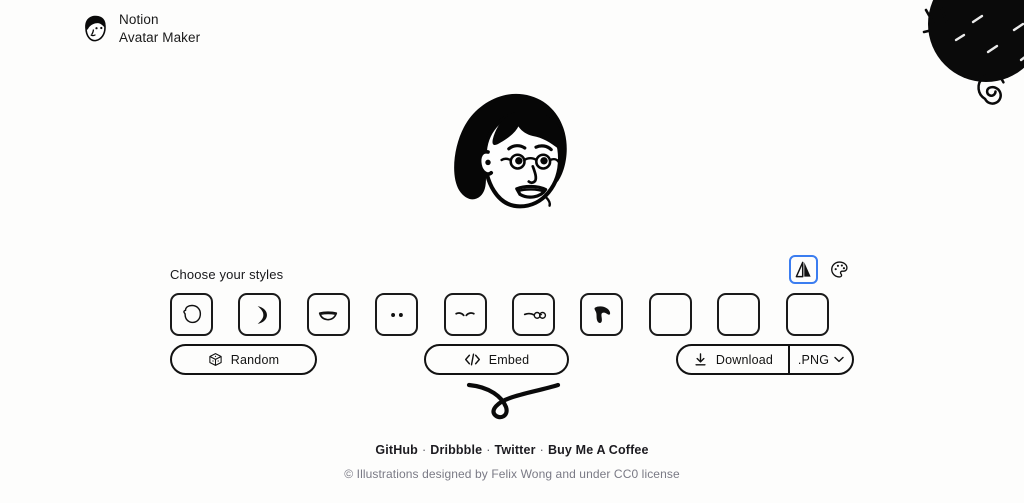 The image size is (1024, 503). What do you see at coordinates (472, 359) in the screenshot?
I see `code-icon` at bounding box center [472, 359].